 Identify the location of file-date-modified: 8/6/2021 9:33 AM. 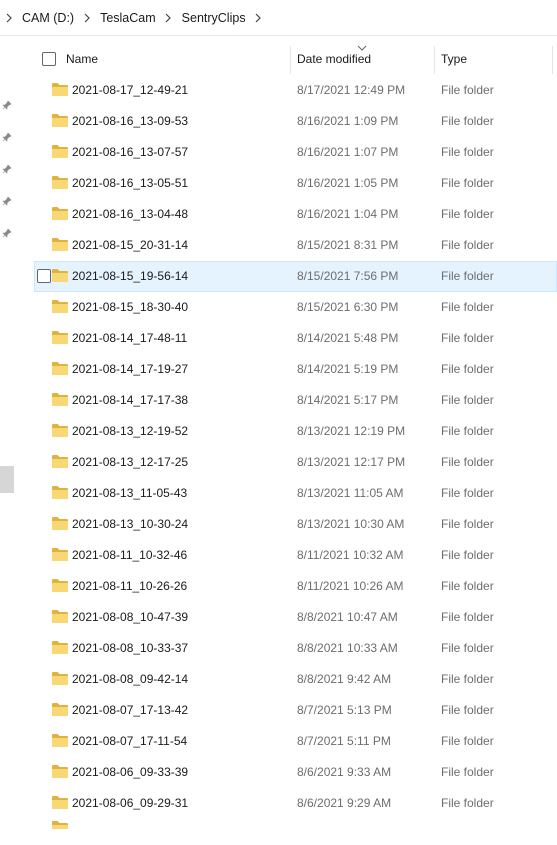
(344, 772).